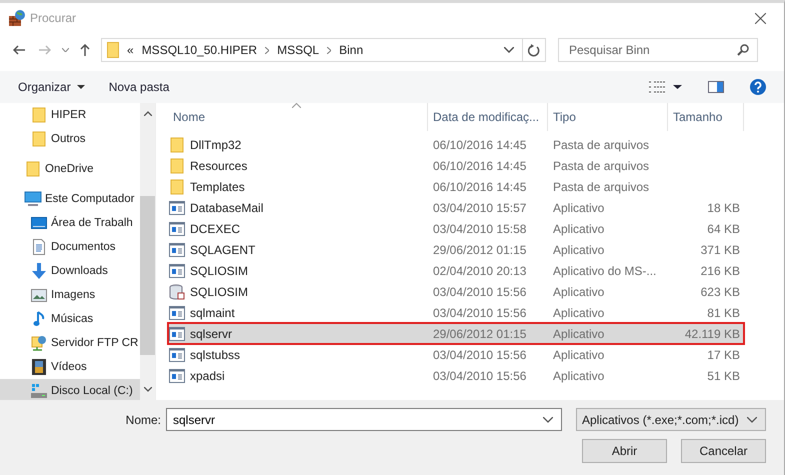 This screenshot has height=475, width=785. I want to click on file-name: DCEXEC, so click(215, 229).